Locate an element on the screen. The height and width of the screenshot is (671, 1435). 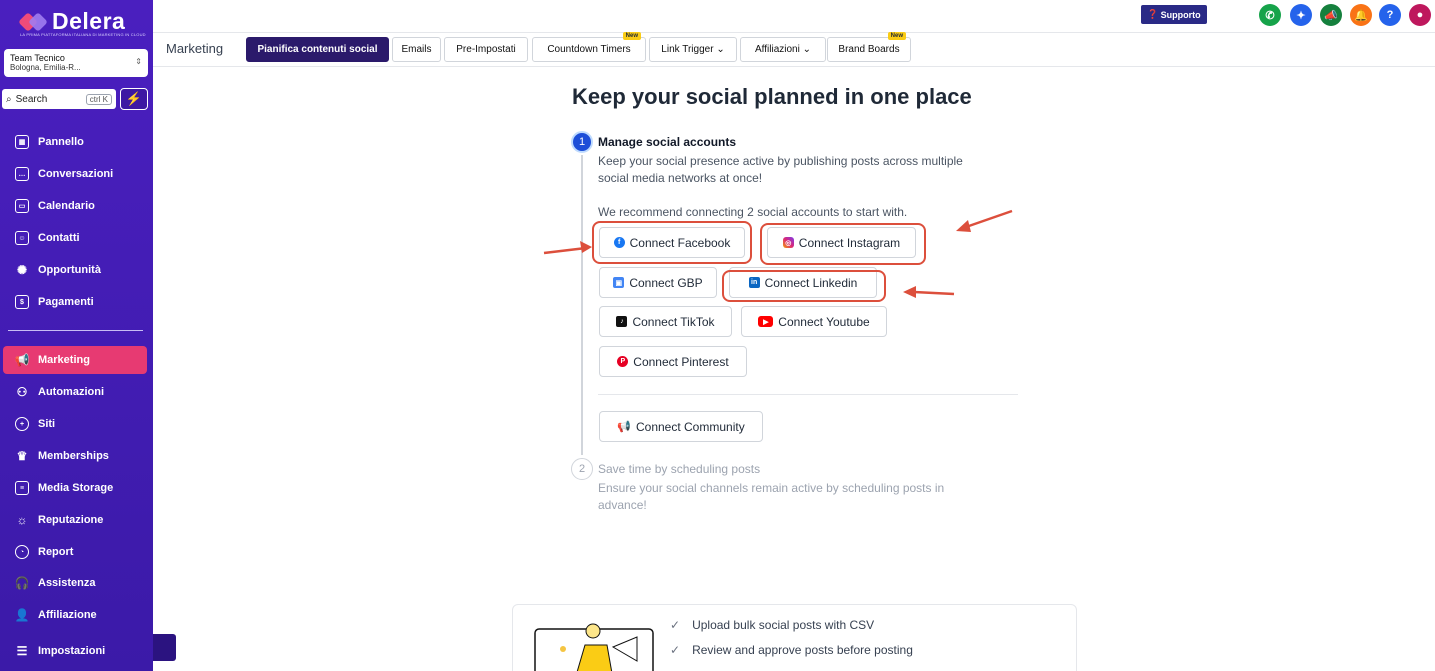
tab-affiliazioni: Affiliazioni ⌄ is located at coordinates (783, 49).